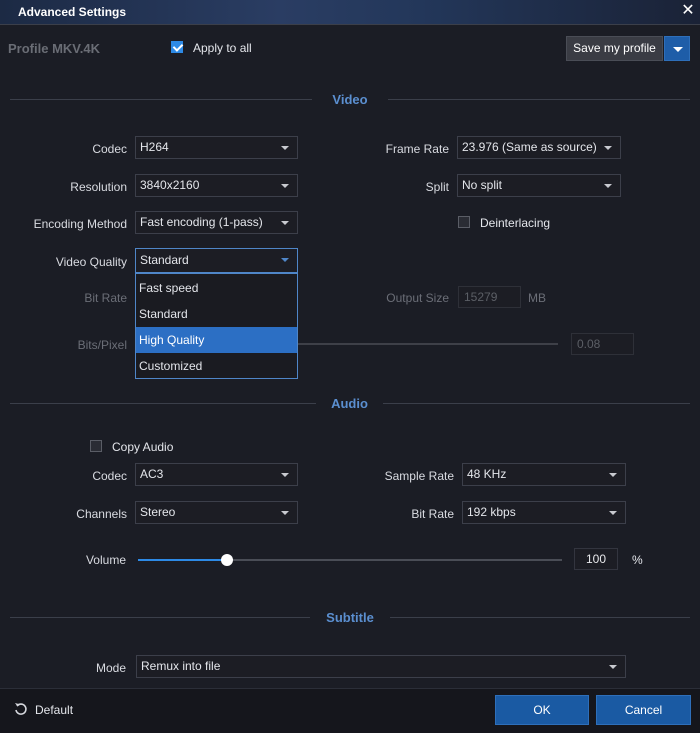 The width and height of the screenshot is (700, 733). What do you see at coordinates (102, 345) in the screenshot?
I see `bits-per-pixel-label: Bits/Pixel` at bounding box center [102, 345].